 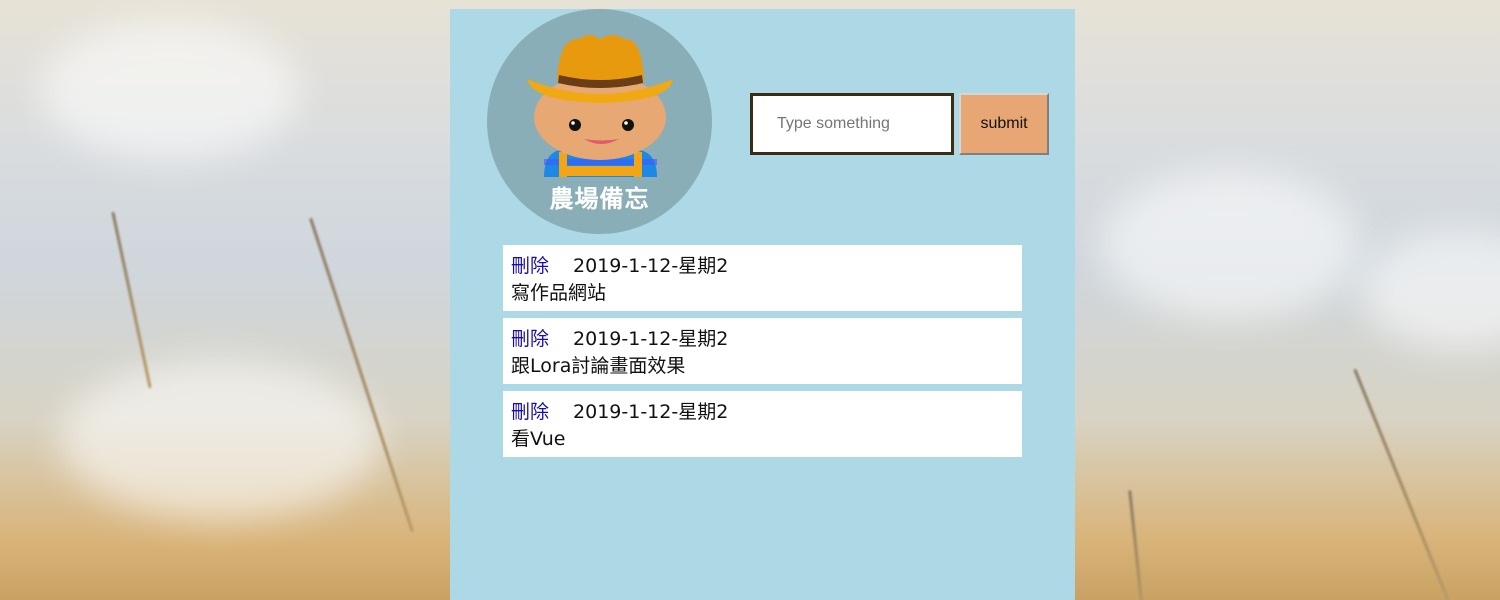 I want to click on list-item: 刪除 2019-1-12-星期2 跟Lora討論畫面效果, so click(x=762, y=351).